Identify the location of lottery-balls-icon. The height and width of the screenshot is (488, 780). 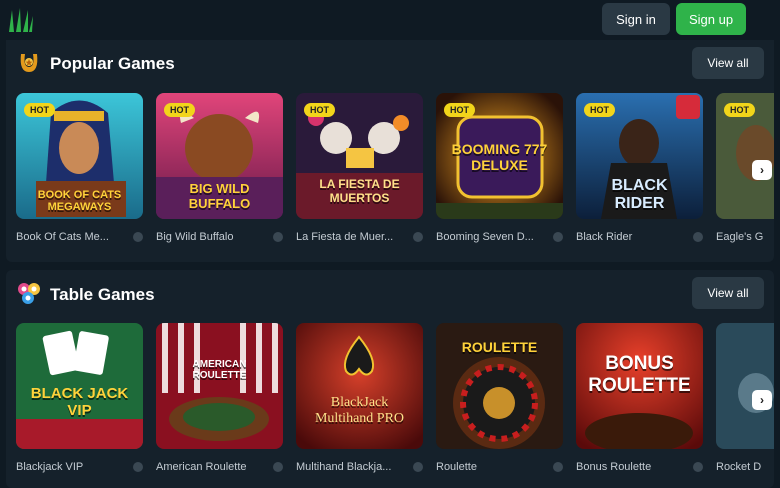
(29, 293).